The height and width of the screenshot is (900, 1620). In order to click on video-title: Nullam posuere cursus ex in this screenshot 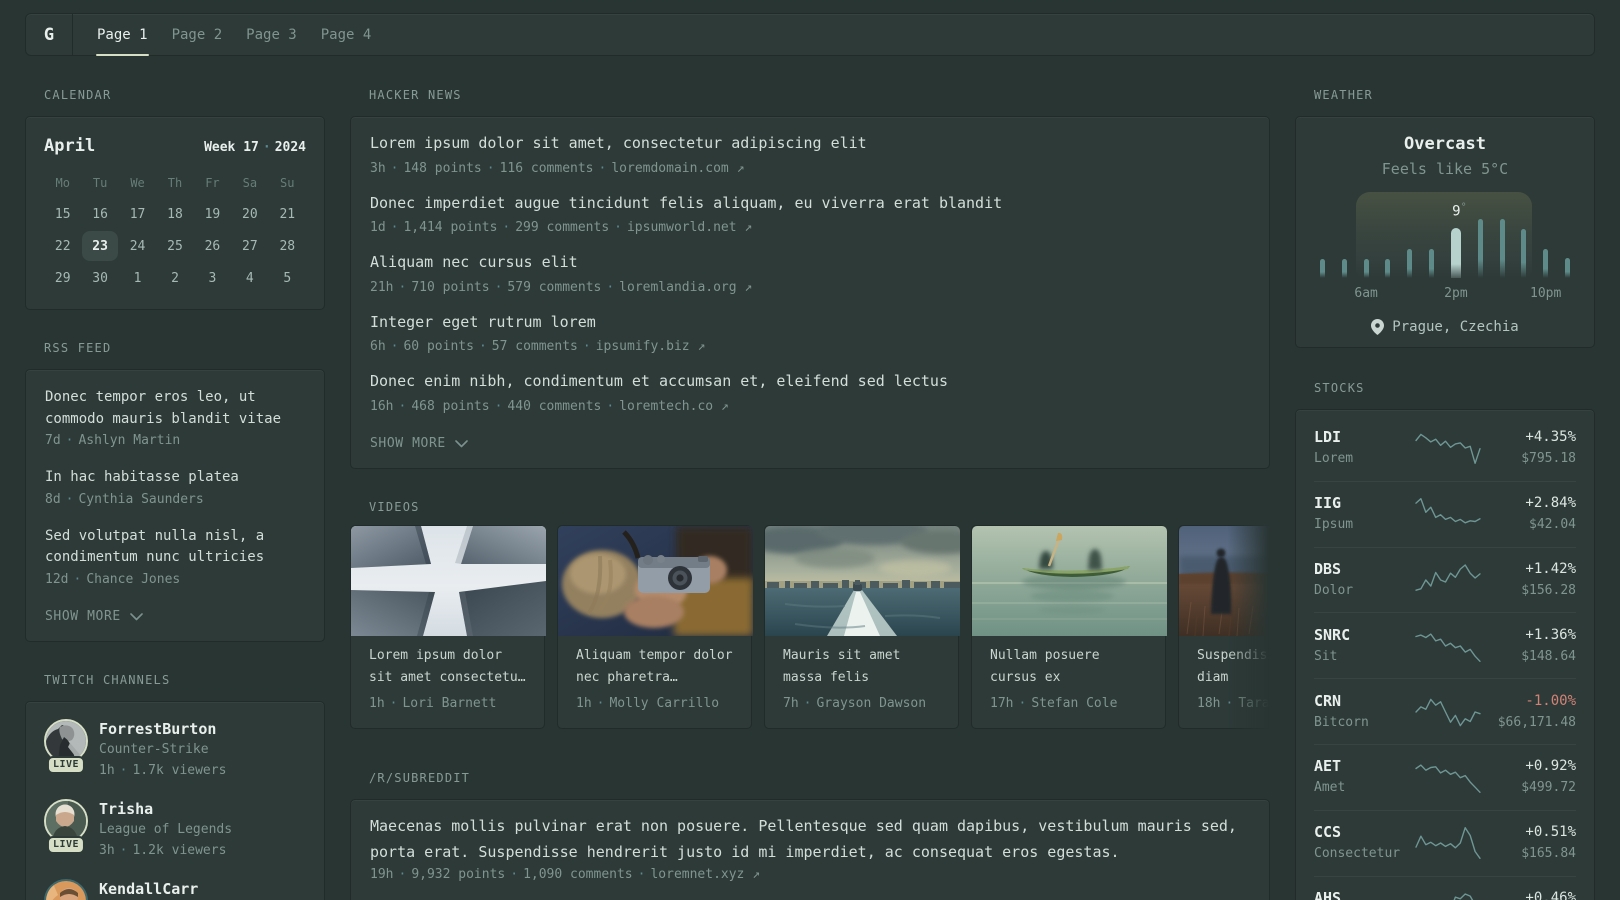, I will do `click(1068, 667)`.